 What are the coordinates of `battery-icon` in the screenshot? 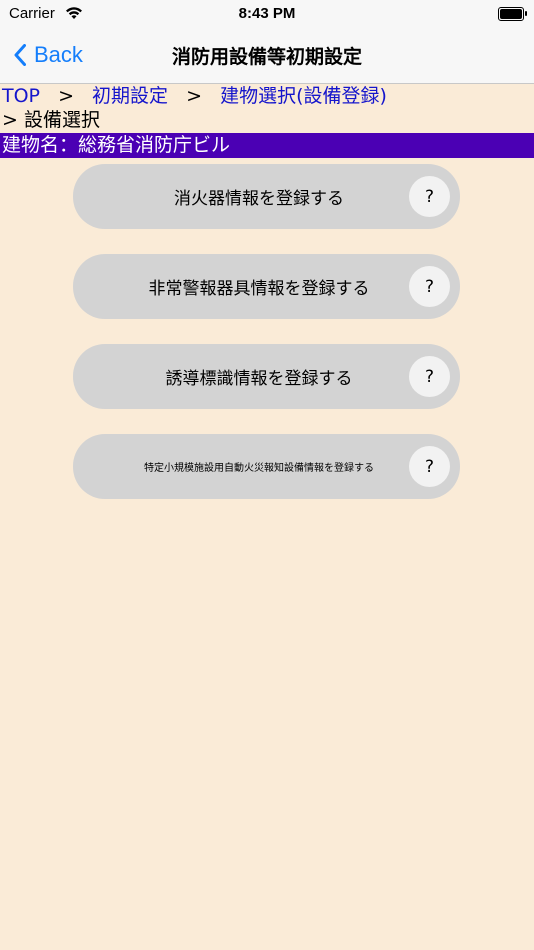 It's located at (512, 14).